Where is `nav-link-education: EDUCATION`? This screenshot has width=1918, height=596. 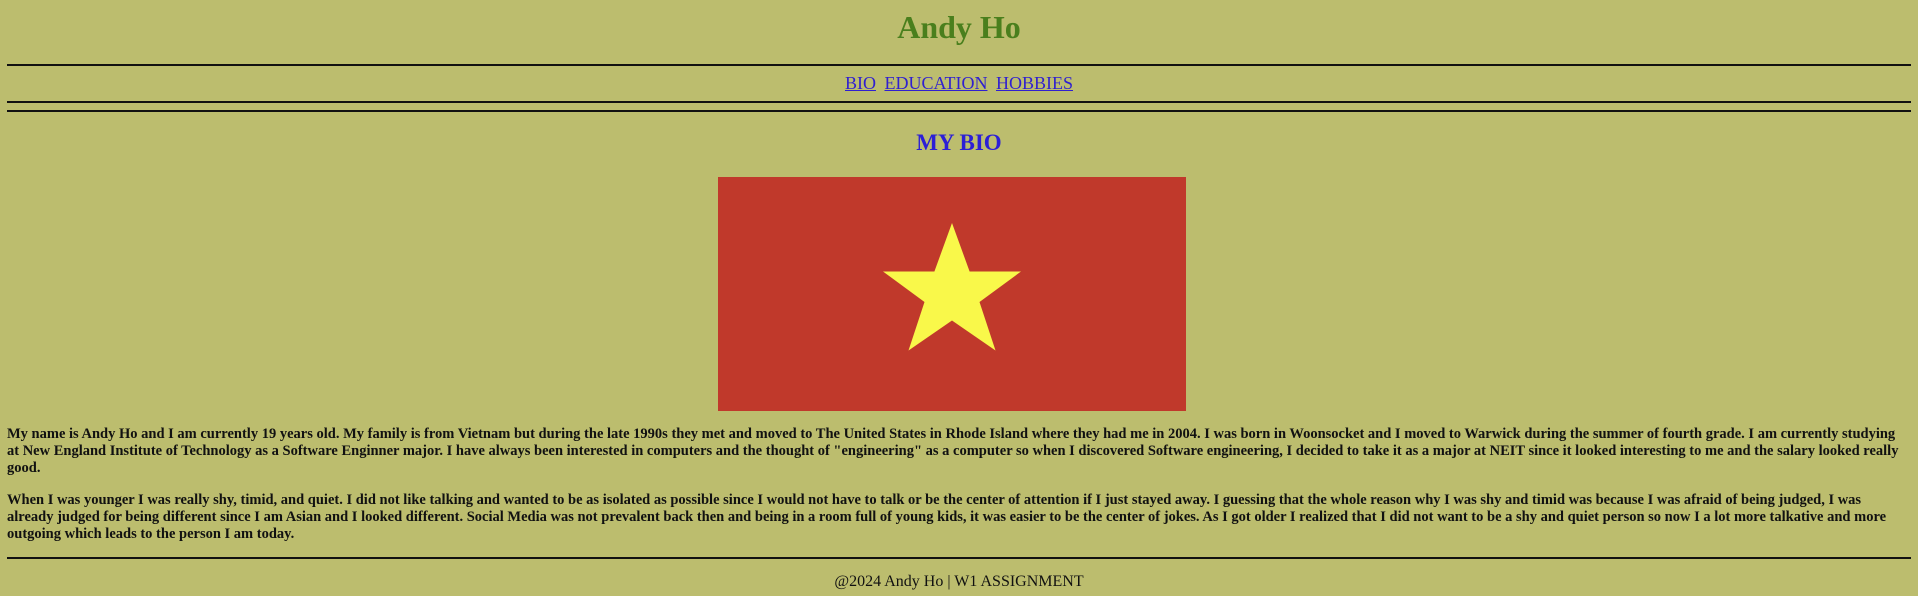
nav-link-education: EDUCATION is located at coordinates (935, 83).